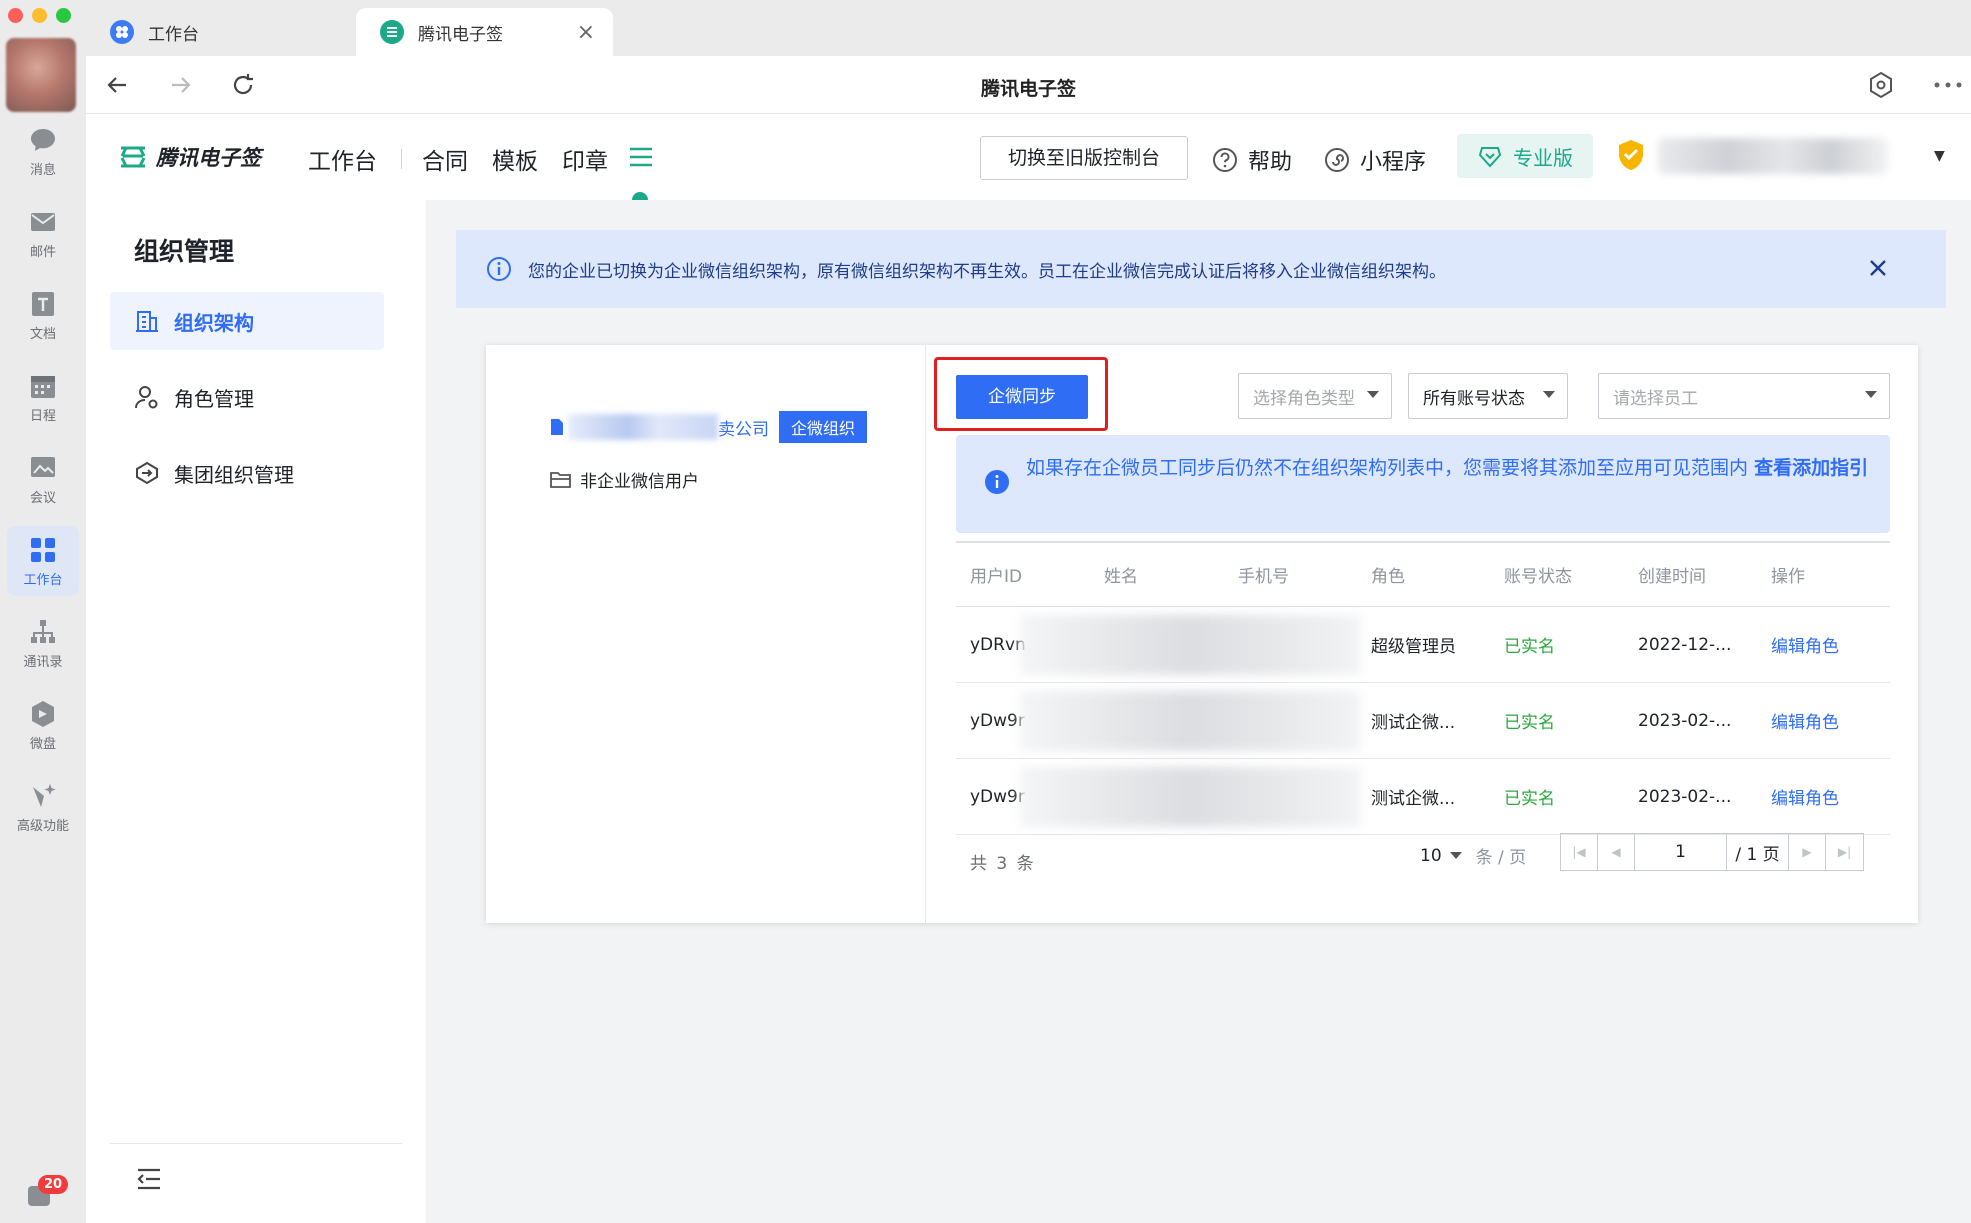 The width and height of the screenshot is (1971, 1223). I want to click on col-header: 手机号, so click(1290, 574).